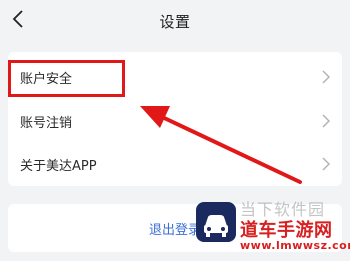 Image resolution: width=350 pixels, height=261 pixels. Describe the element at coordinates (273, 226) in the screenshot. I see `watermark: 当下软件园 道车手游网 www.lmwwsz.com` at that location.